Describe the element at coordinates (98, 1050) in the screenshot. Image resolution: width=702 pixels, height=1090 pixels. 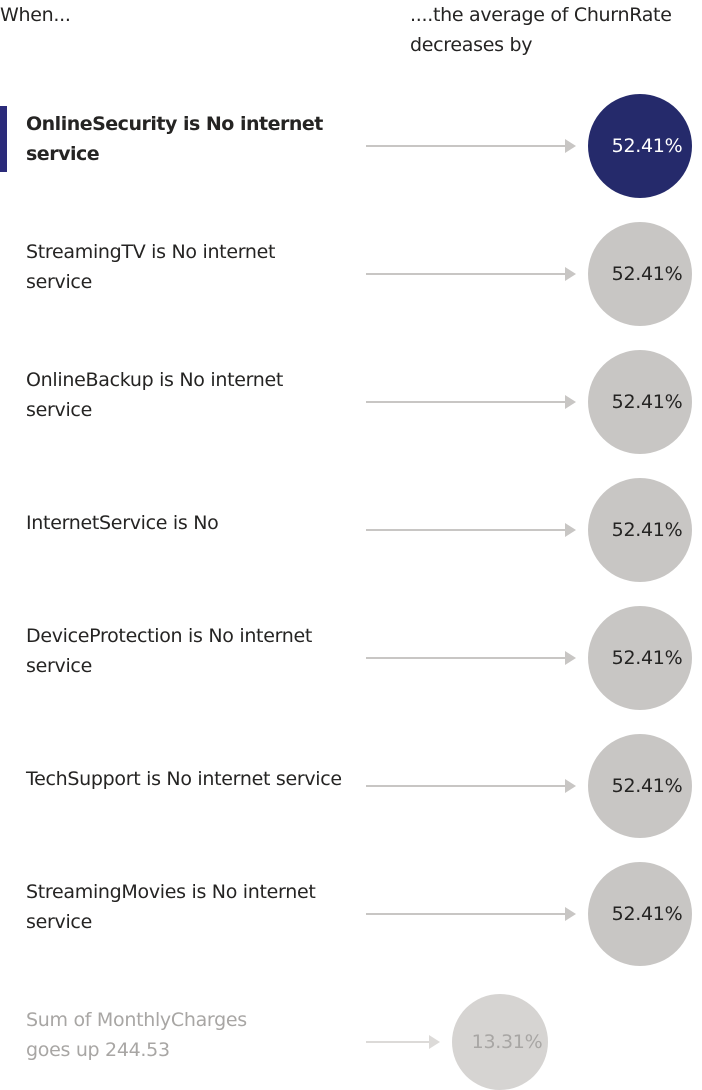
I see `influencer-sub-label: goes up 244.53` at that location.